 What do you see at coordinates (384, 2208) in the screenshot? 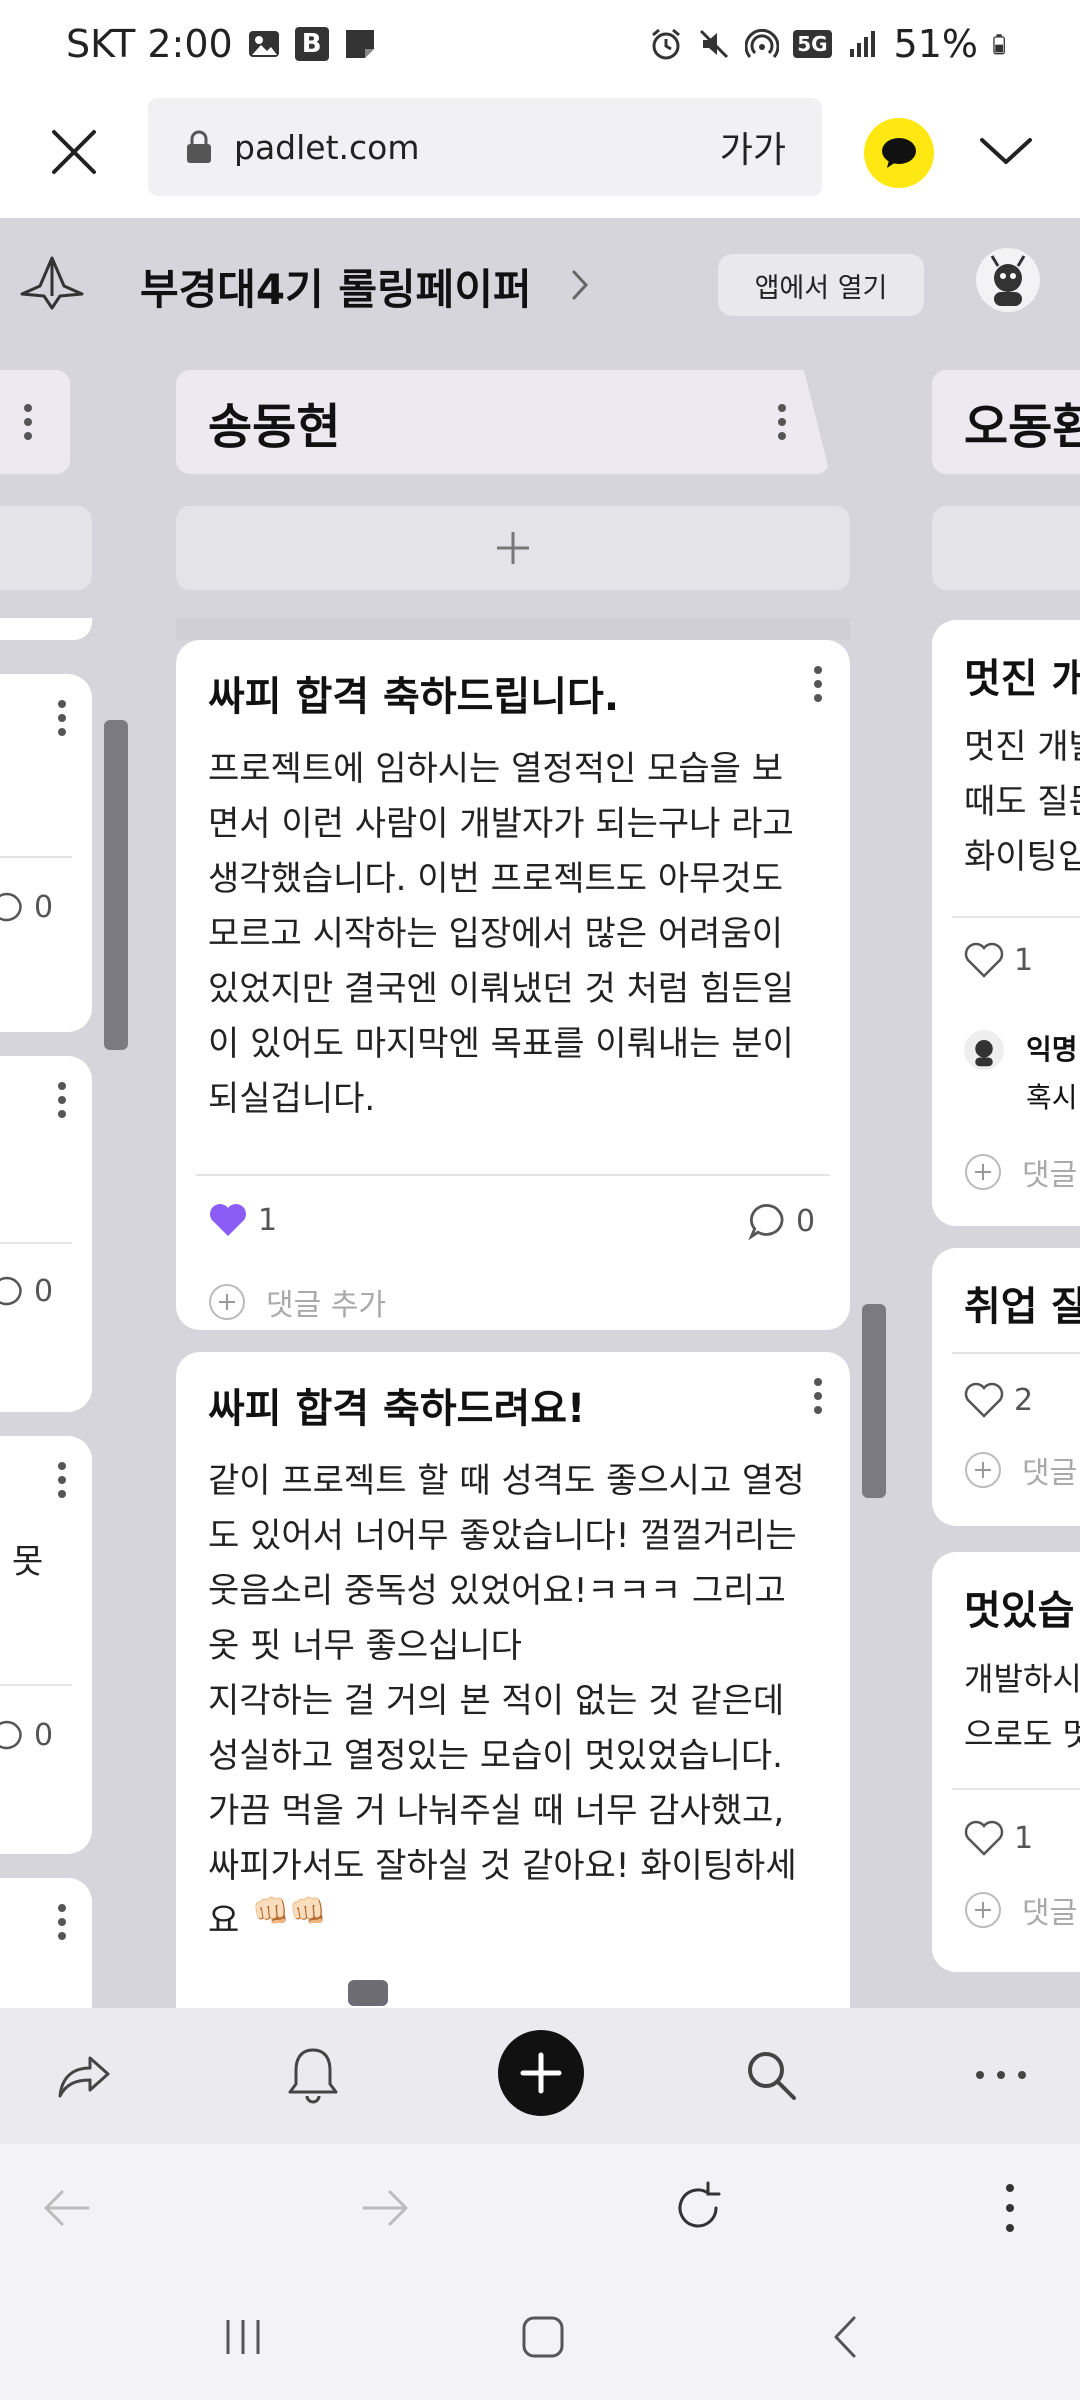
I see `forward-icon` at bounding box center [384, 2208].